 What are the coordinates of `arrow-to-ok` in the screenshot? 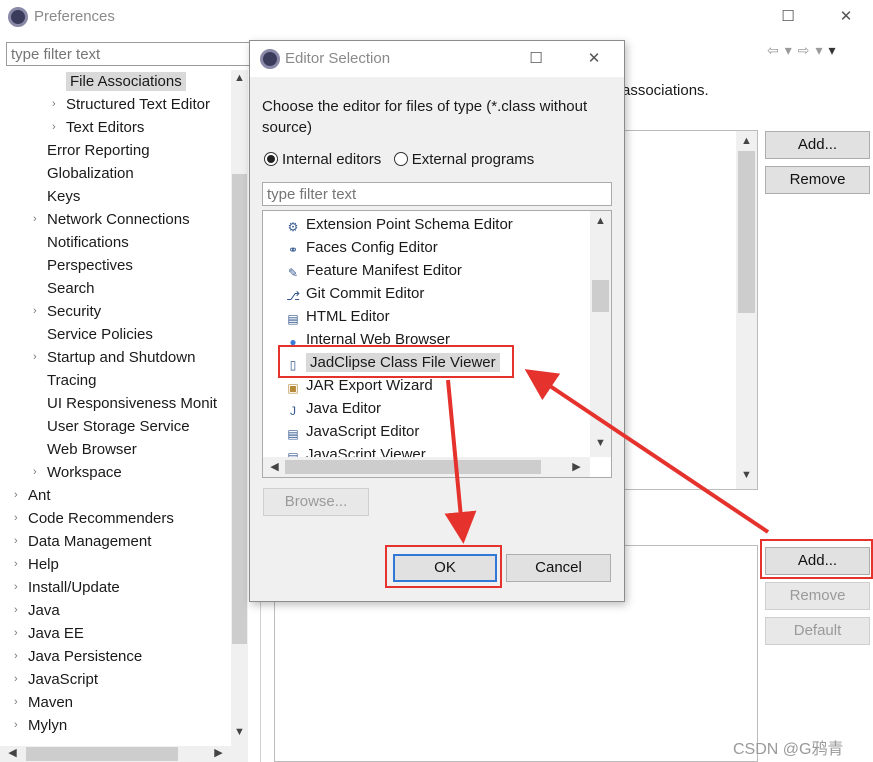 It's located at (460, 461).